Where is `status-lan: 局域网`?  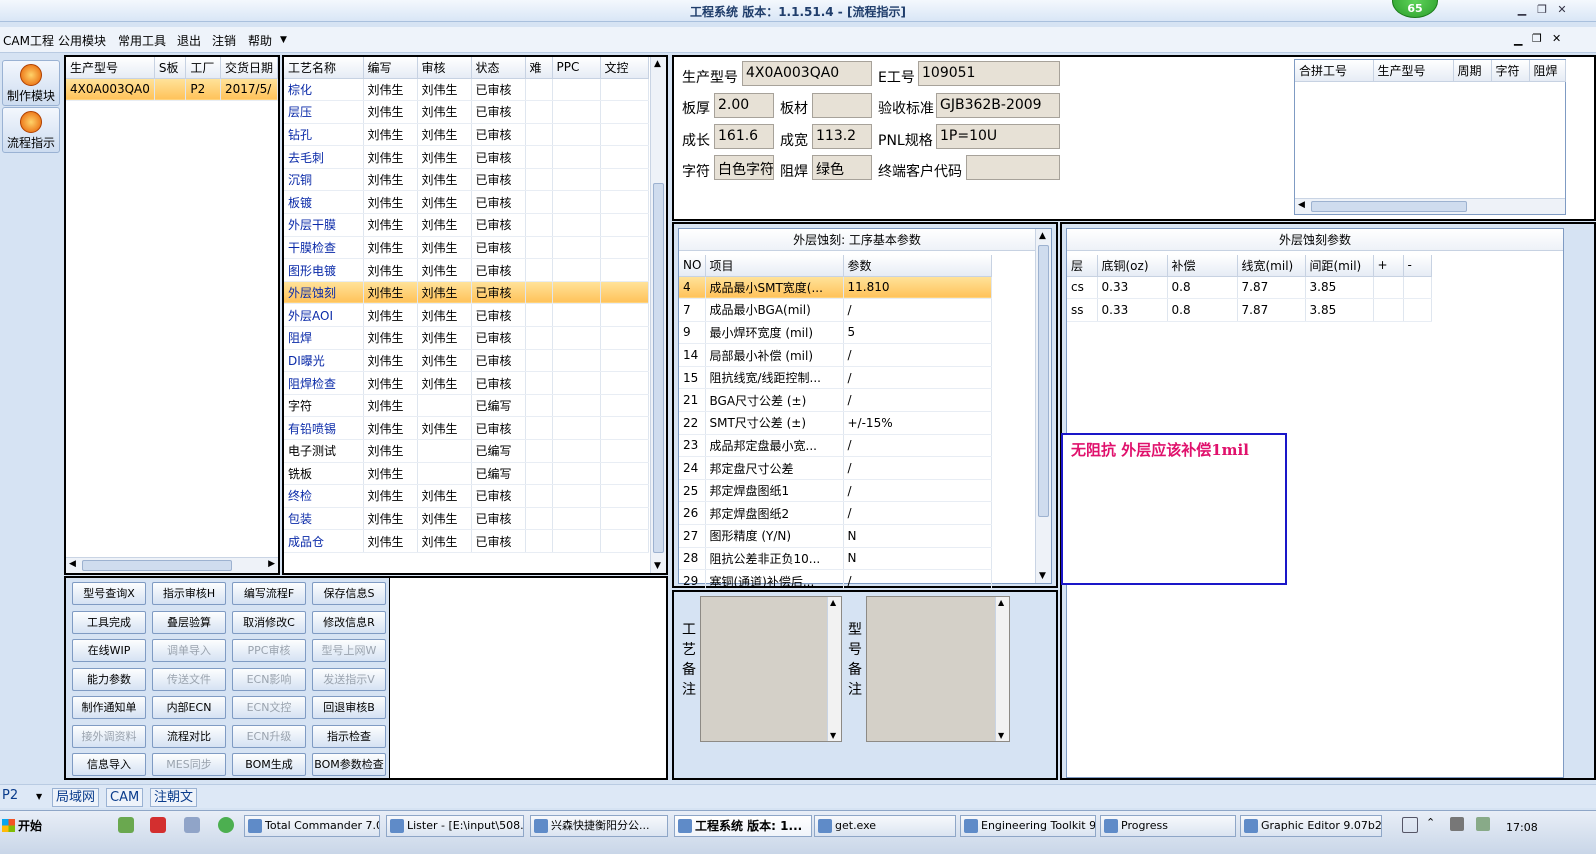 status-lan: 局域网 is located at coordinates (76, 797).